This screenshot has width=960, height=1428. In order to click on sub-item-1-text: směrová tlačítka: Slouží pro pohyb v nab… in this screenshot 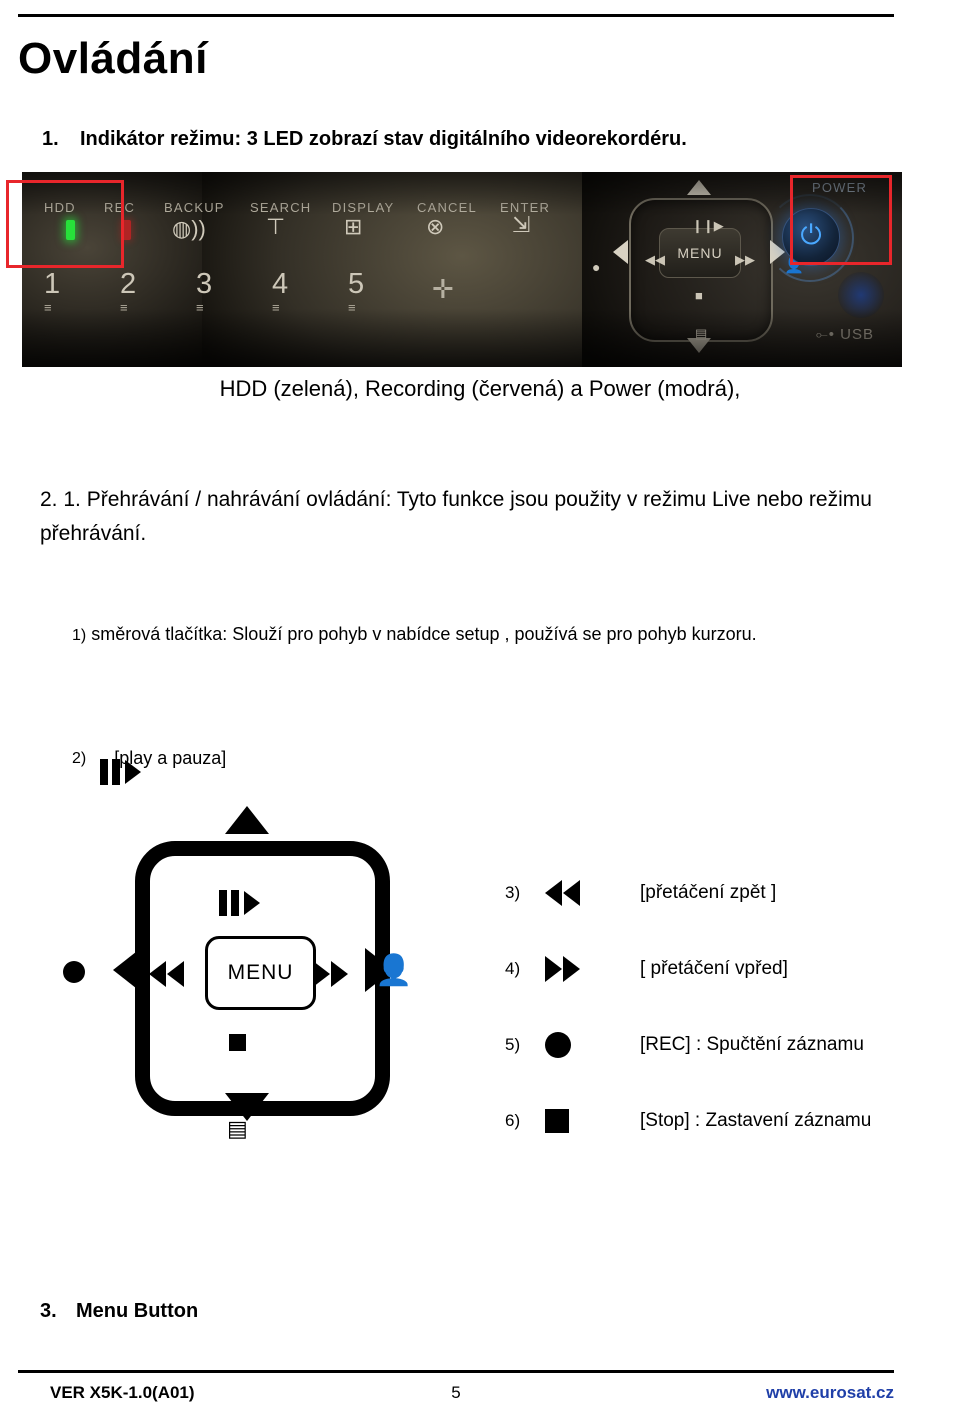, I will do `click(424, 634)`.